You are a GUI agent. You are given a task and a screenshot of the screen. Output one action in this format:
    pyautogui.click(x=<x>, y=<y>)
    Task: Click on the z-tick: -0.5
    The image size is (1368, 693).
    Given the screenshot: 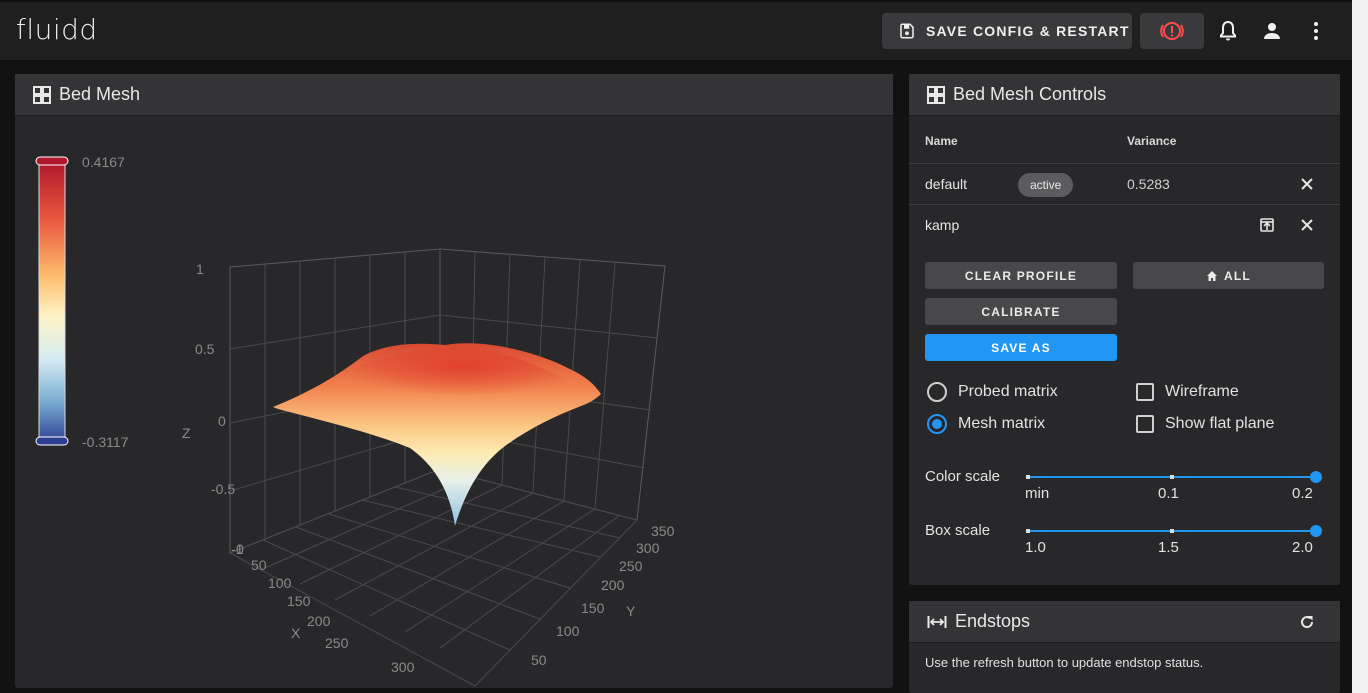 What is the action you would take?
    pyautogui.click(x=223, y=489)
    